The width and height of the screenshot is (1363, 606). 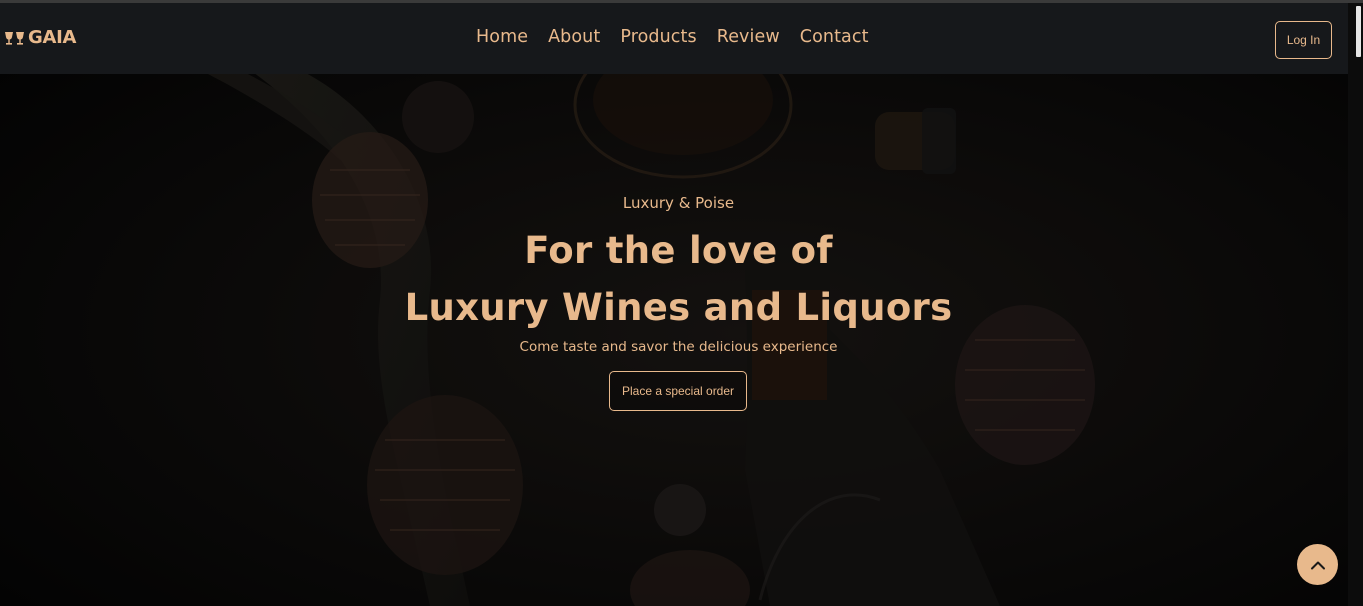 What do you see at coordinates (678, 203) in the screenshot?
I see `hero-tagline: Luxury & Poise` at bounding box center [678, 203].